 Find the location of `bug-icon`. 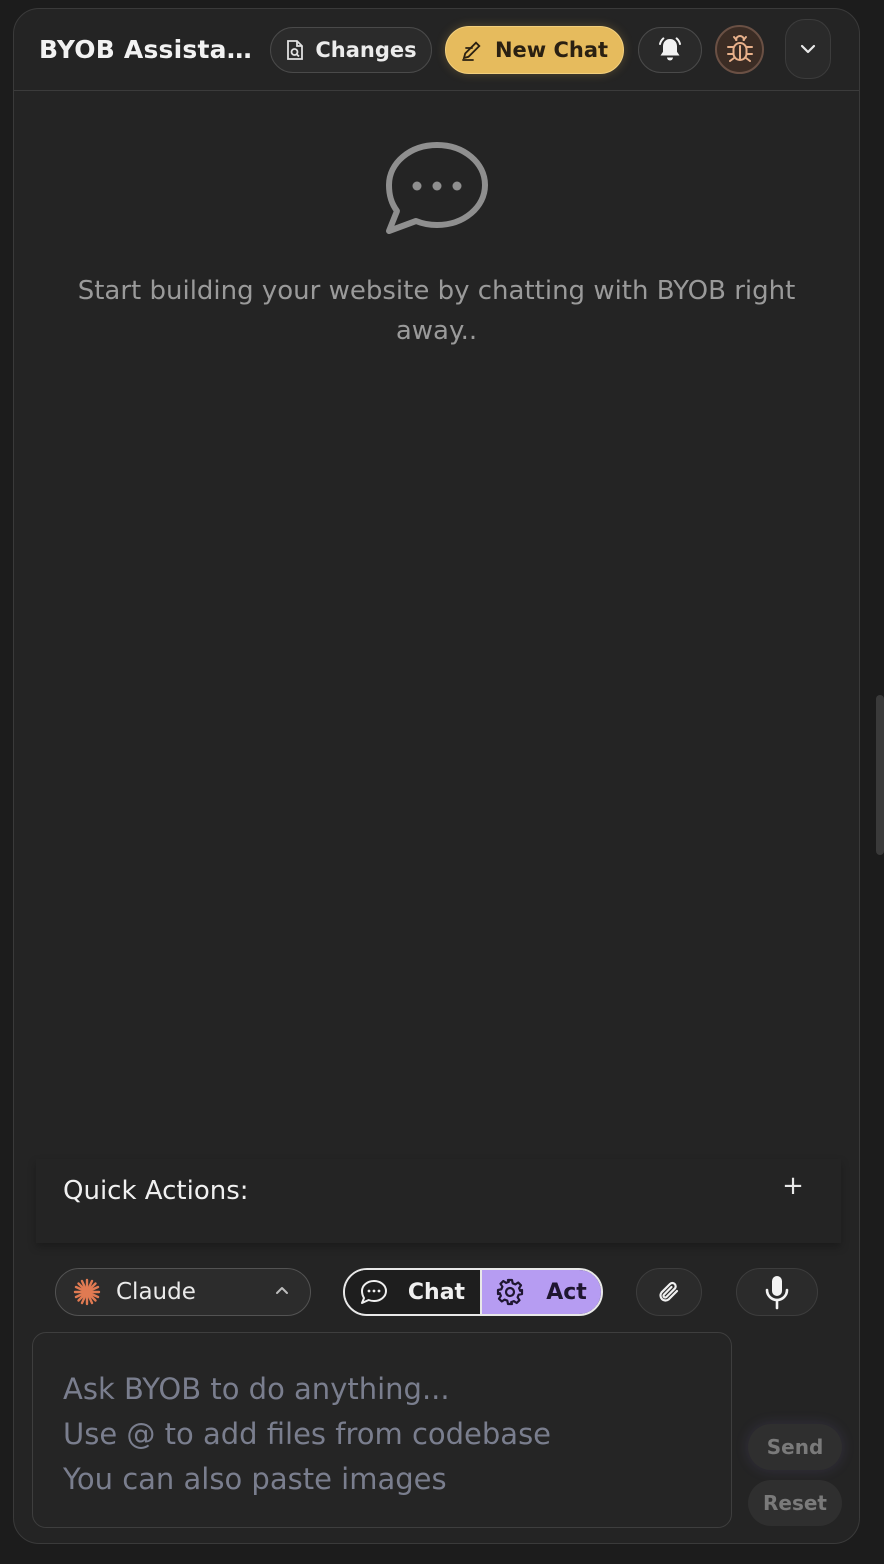

bug-icon is located at coordinates (739, 48).